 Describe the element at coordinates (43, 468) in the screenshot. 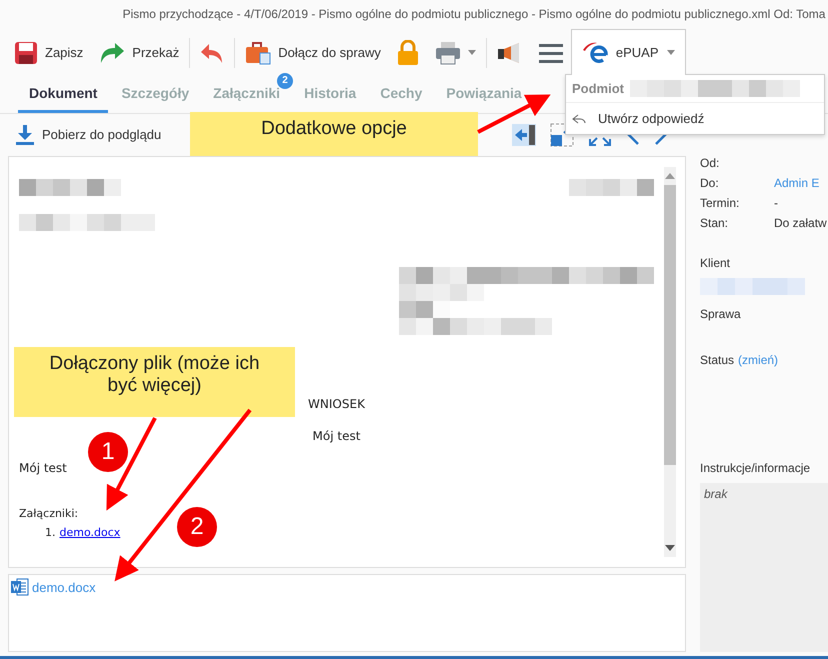

I see `document-text: Mój test` at that location.